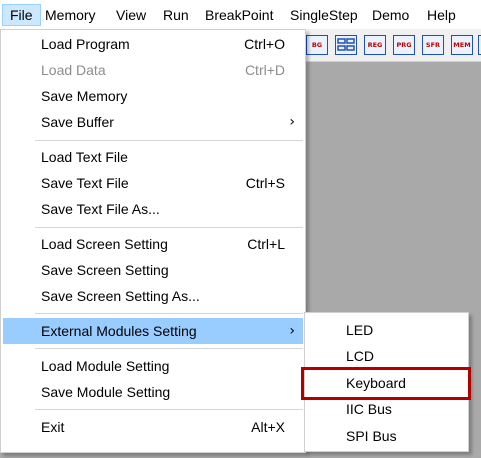  I want to click on menu-singlestep: SingleStep, so click(324, 15).